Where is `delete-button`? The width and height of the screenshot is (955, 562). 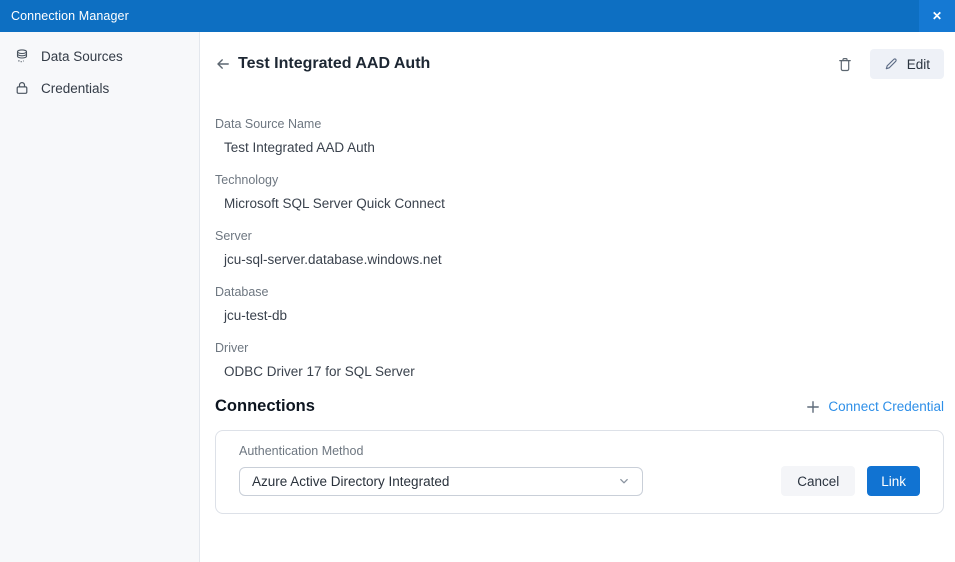 delete-button is located at coordinates (845, 64).